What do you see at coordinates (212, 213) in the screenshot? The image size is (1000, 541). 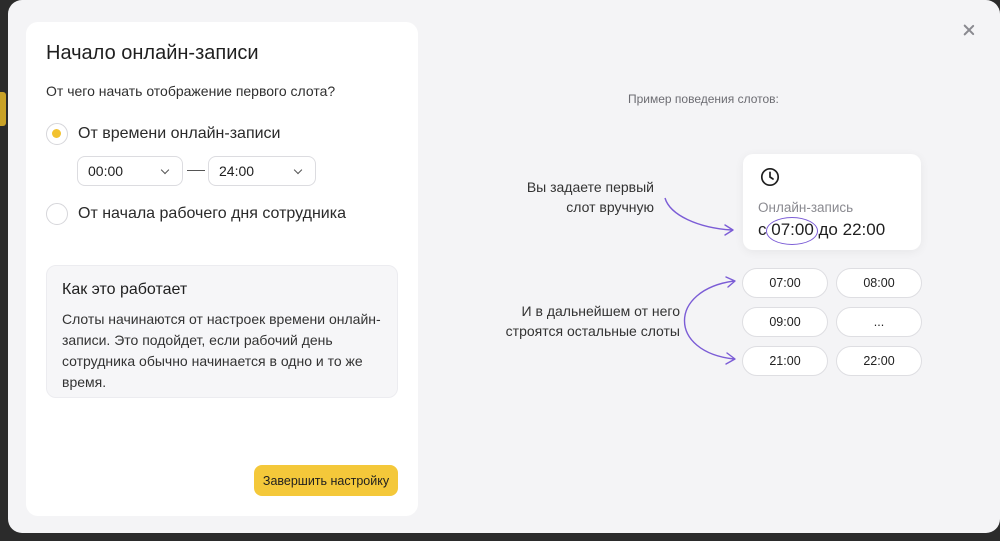 I see `radio-label: От начала рабочего дня сотрудника` at bounding box center [212, 213].